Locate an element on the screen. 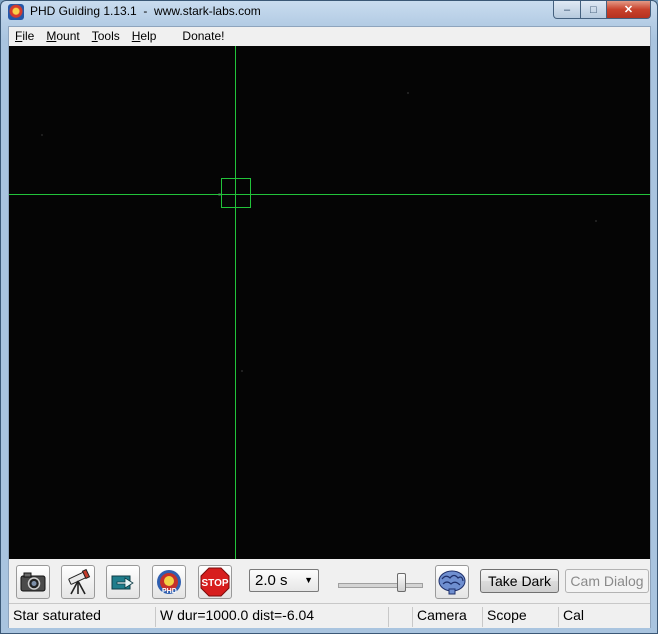  telescope-icon is located at coordinates (79, 581).